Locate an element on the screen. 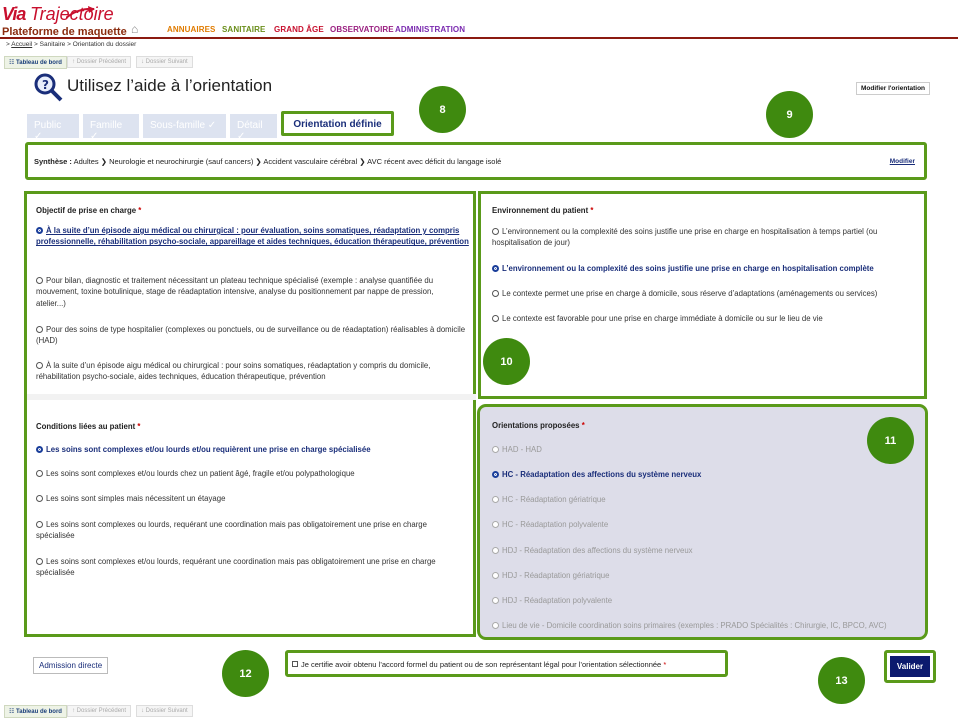 The width and height of the screenshot is (958, 720). environment-title: Environnement du patient * is located at coordinates (543, 210).